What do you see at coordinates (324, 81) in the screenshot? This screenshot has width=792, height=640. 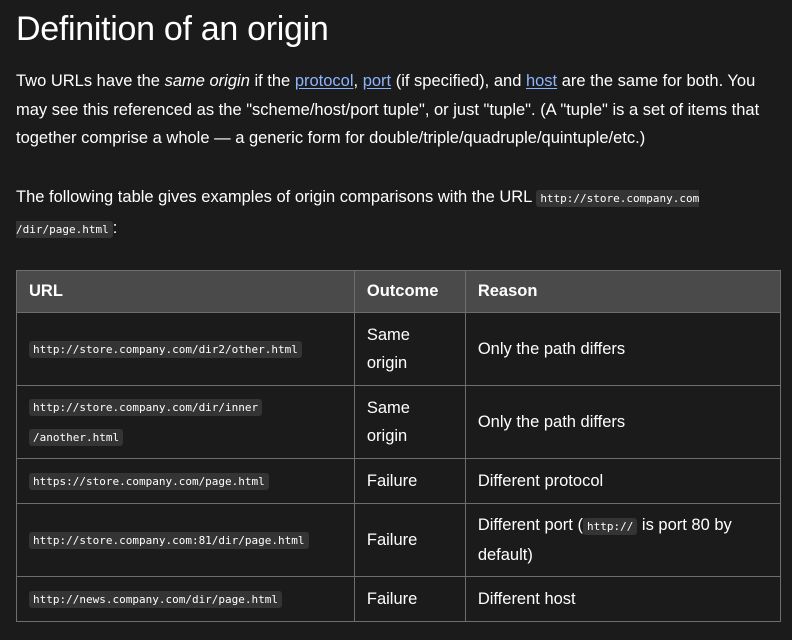 I see `protocol-link: protocol` at bounding box center [324, 81].